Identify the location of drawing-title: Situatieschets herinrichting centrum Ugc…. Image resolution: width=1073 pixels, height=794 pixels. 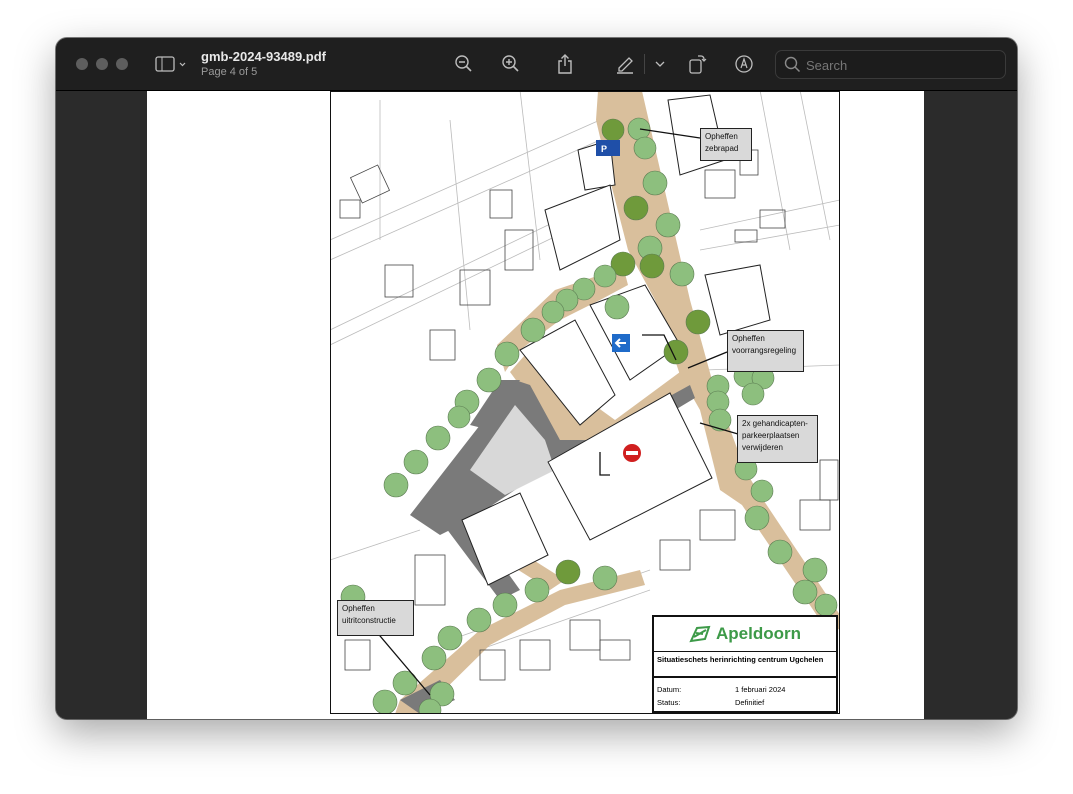
(745, 665).